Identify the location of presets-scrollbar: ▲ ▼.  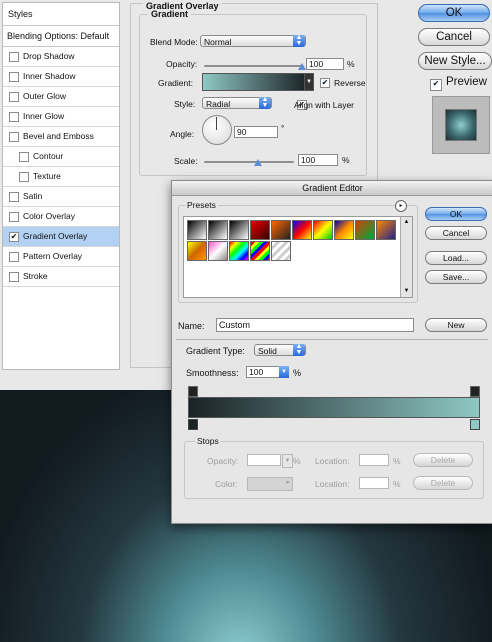
(406, 257).